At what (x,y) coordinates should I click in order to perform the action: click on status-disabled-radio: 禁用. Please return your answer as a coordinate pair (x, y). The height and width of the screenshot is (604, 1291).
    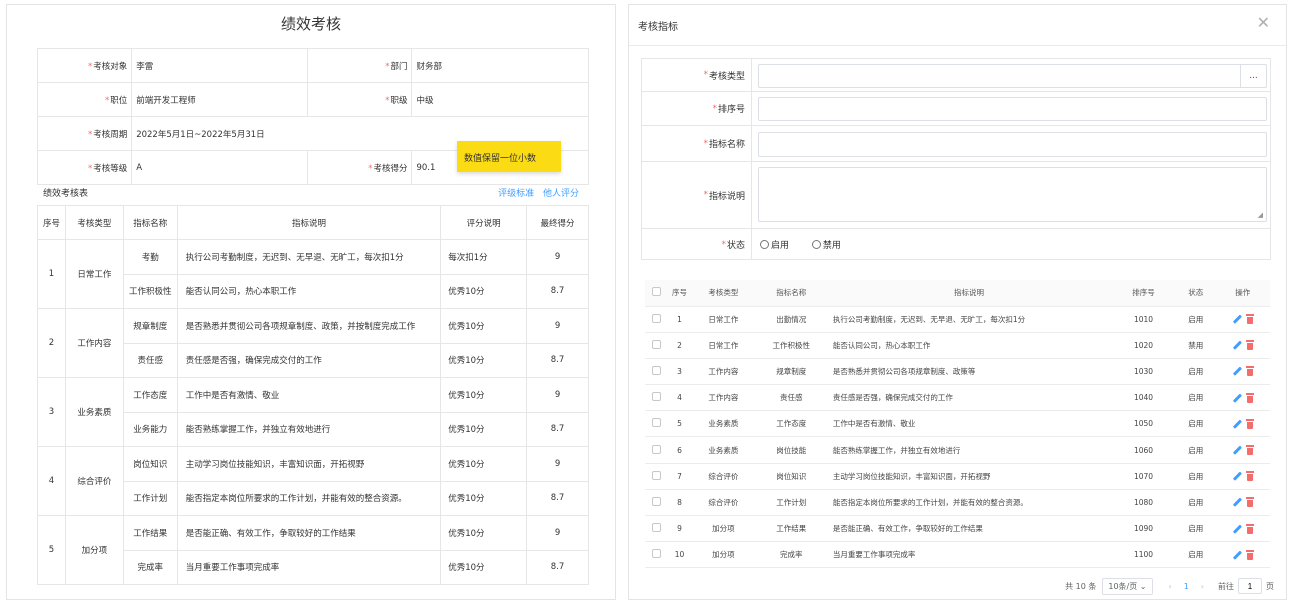
    Looking at the image, I should click on (826, 244).